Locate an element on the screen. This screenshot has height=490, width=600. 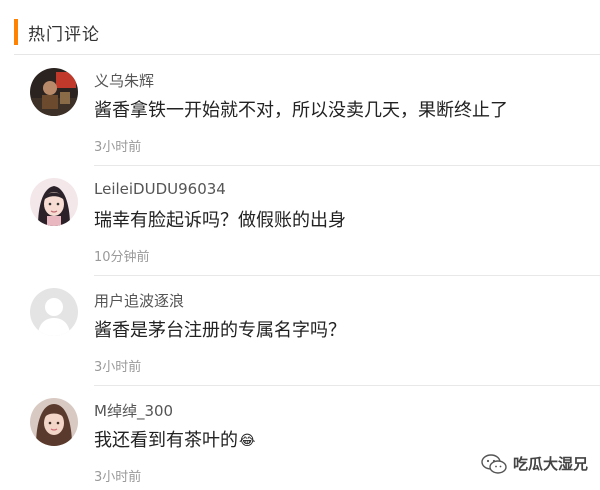
photo-avatar-woman-icon is located at coordinates (54, 422).